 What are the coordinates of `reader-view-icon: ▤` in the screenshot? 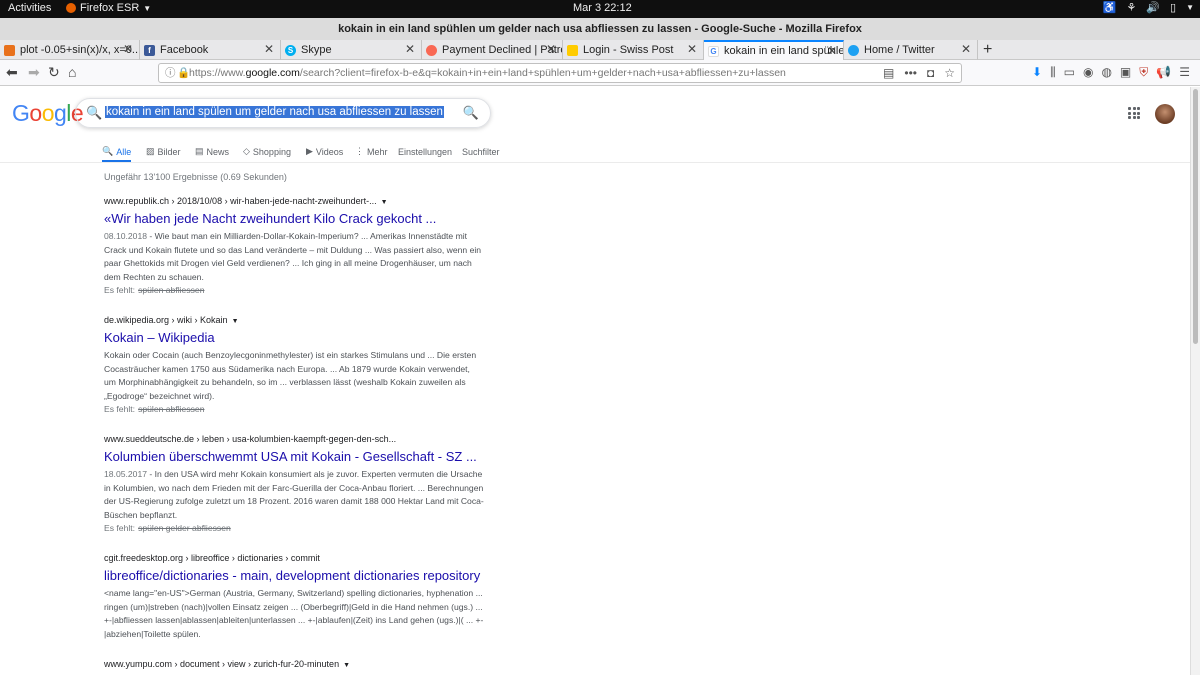 It's located at (888, 73).